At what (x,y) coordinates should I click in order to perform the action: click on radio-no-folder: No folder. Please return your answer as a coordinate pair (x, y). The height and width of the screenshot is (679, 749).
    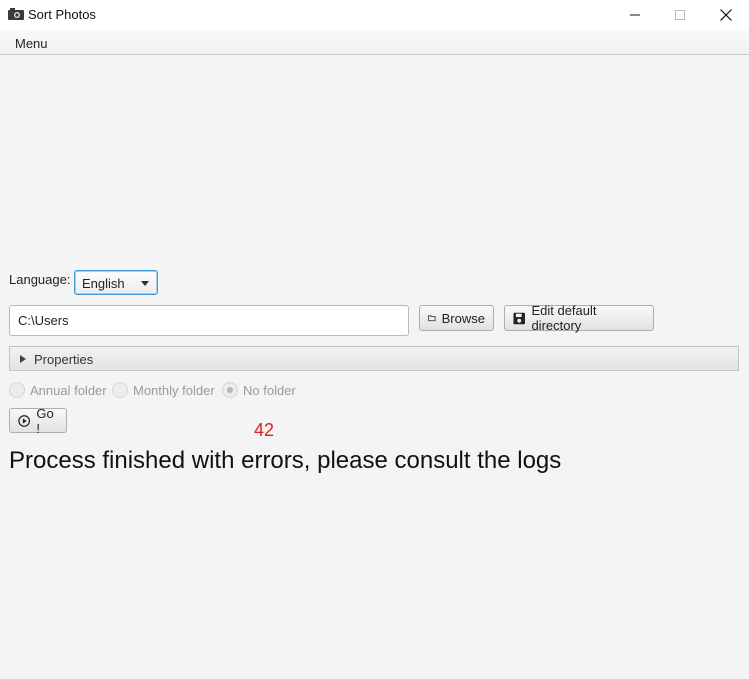
    Looking at the image, I should click on (259, 390).